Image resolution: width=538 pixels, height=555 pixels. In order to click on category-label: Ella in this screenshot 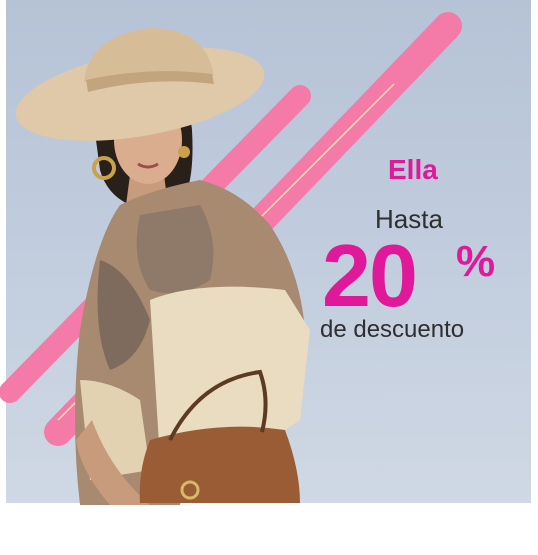, I will do `click(413, 169)`.